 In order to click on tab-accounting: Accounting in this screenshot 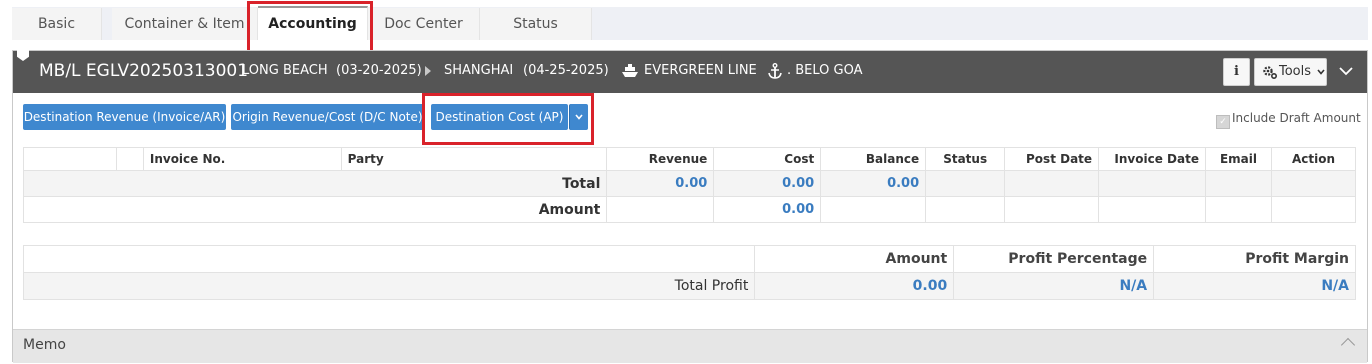, I will do `click(313, 23)`.